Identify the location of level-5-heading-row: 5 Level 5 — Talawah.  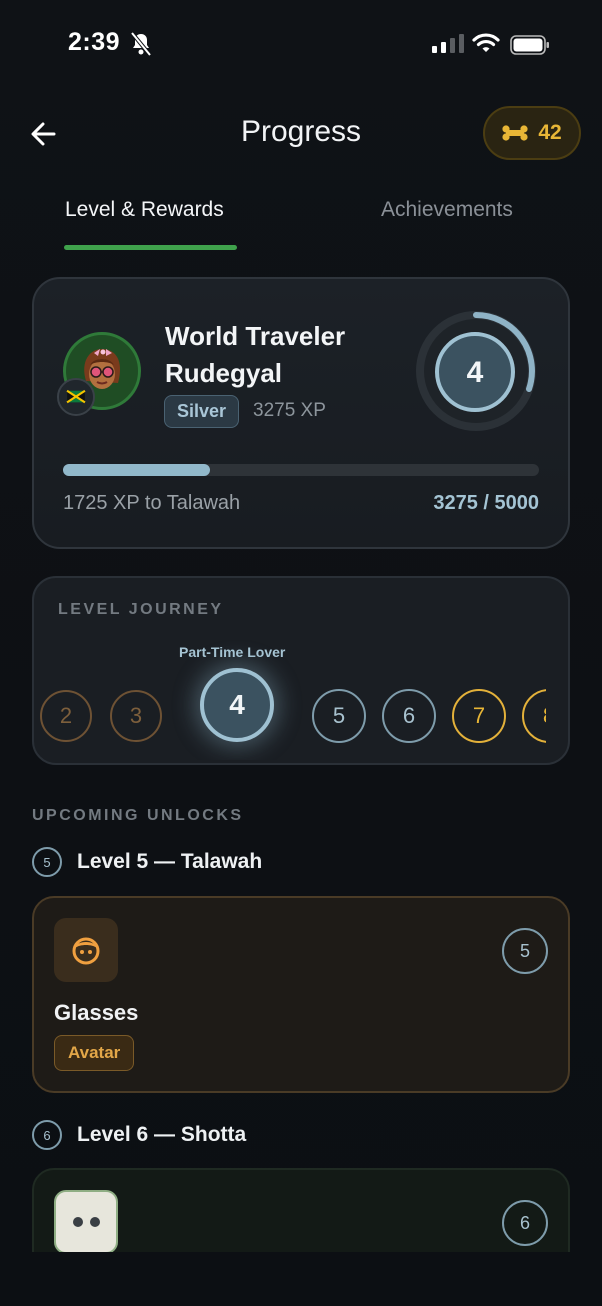
(147, 862).